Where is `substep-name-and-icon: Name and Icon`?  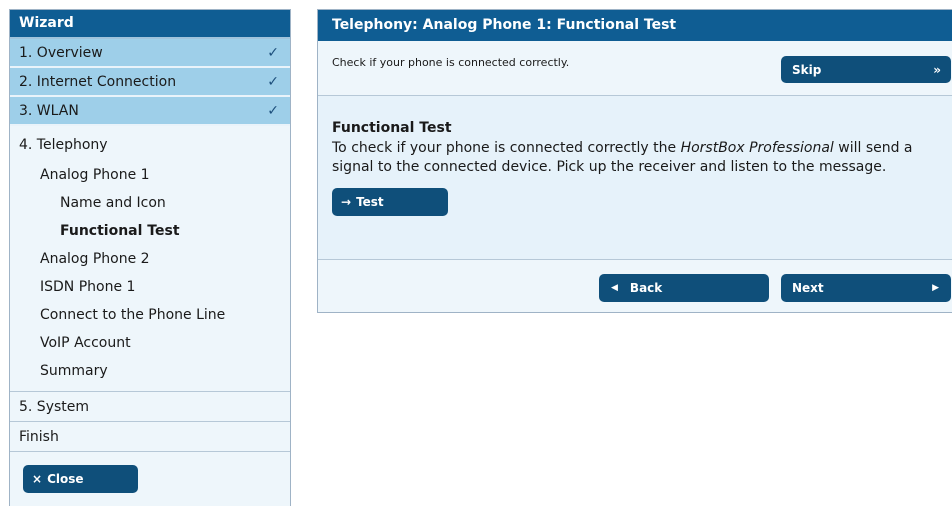 substep-name-and-icon: Name and Icon is located at coordinates (150, 203).